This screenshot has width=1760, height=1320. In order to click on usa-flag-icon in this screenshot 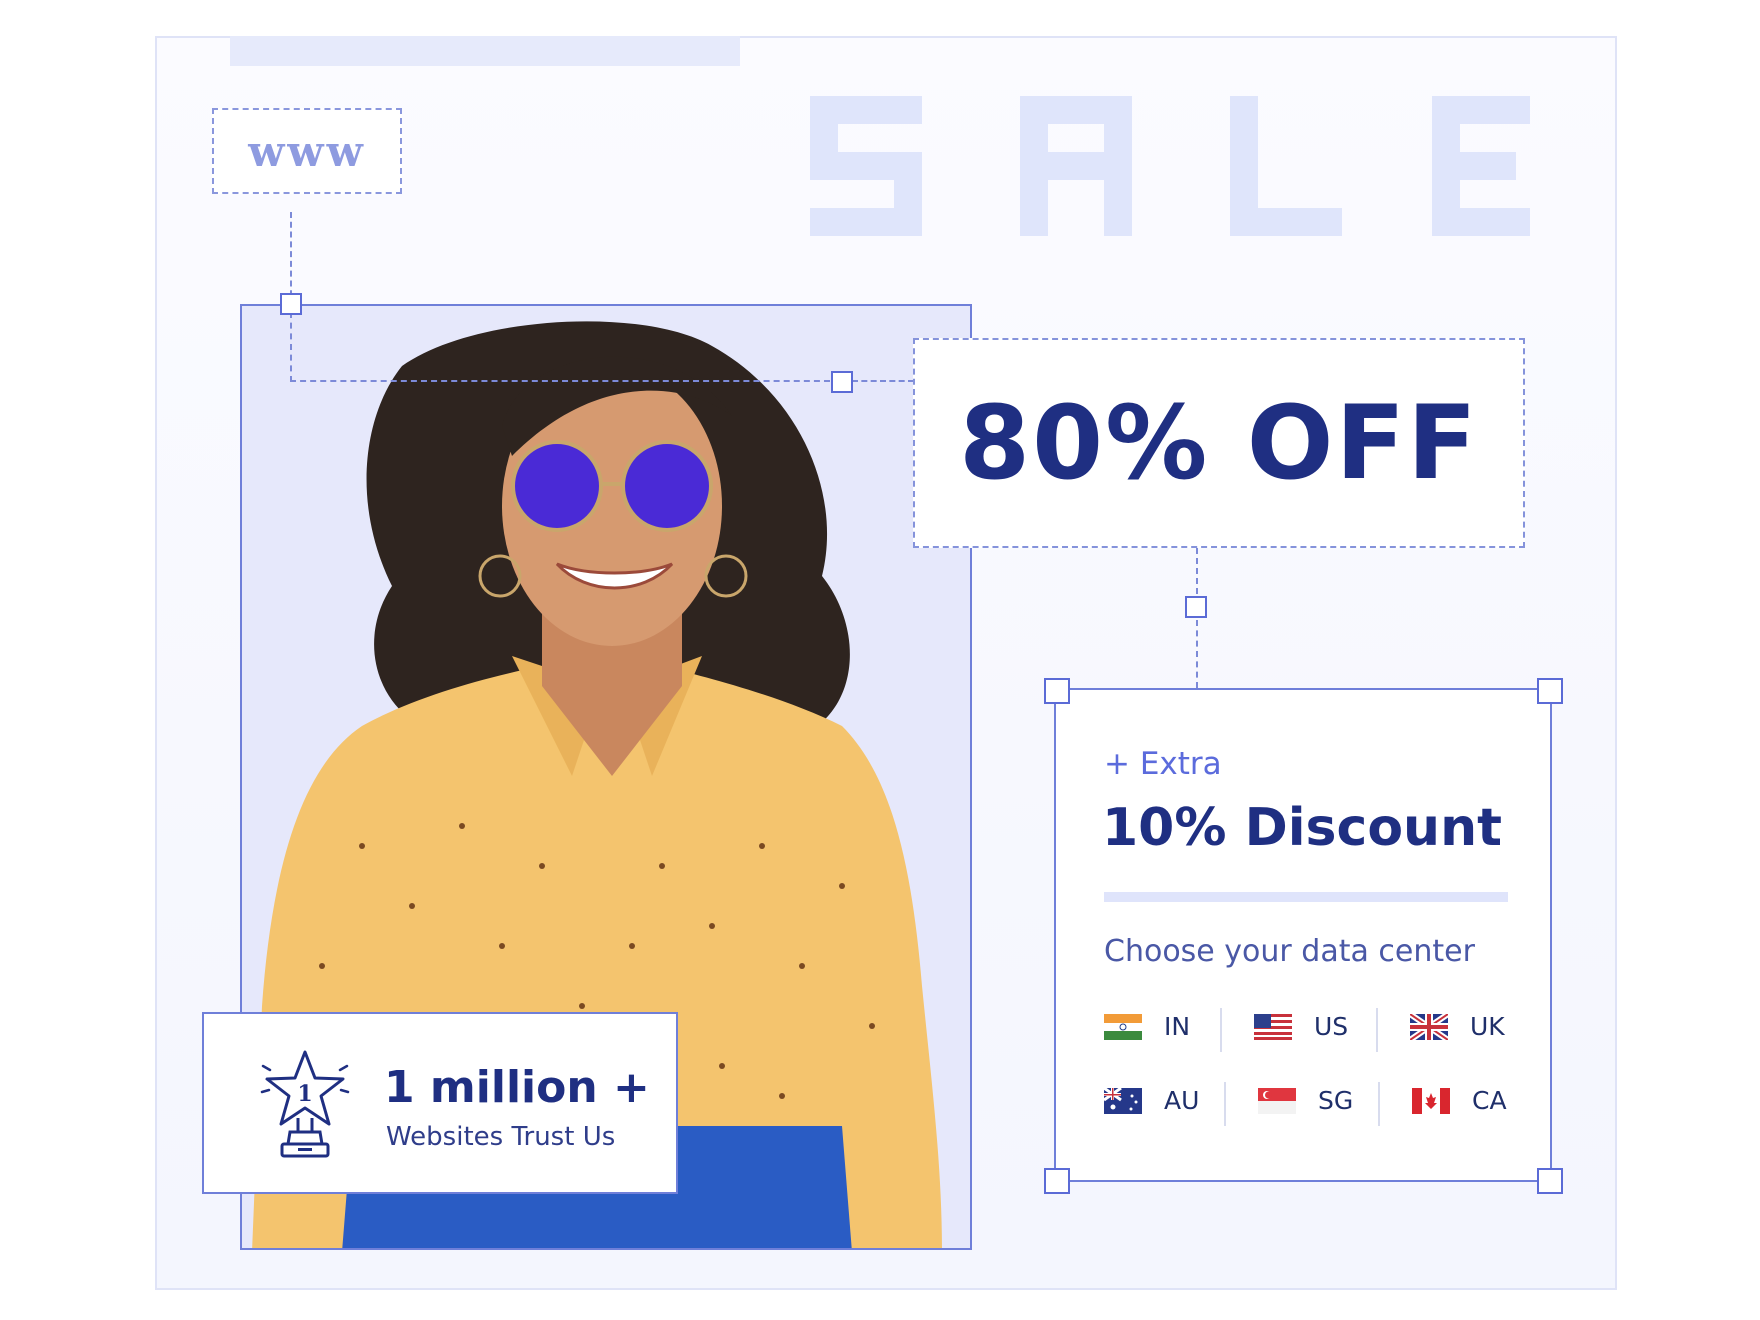, I will do `click(1273, 1026)`.